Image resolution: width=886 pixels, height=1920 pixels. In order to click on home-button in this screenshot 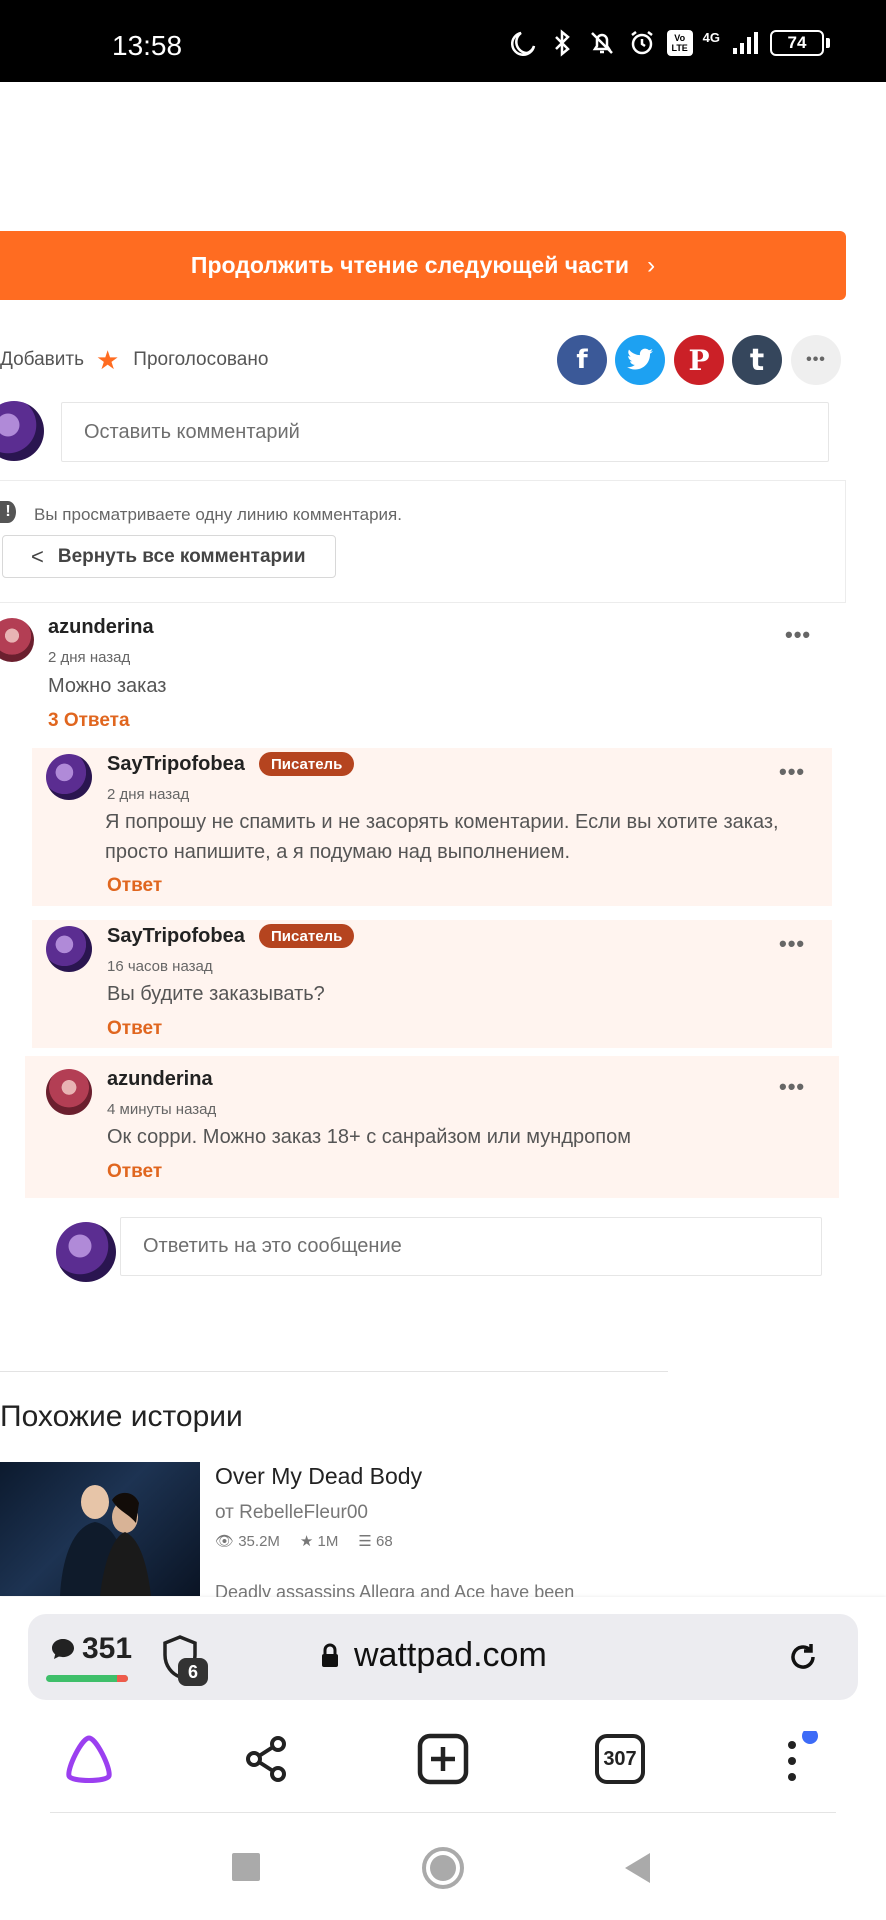, I will do `click(443, 1868)`.